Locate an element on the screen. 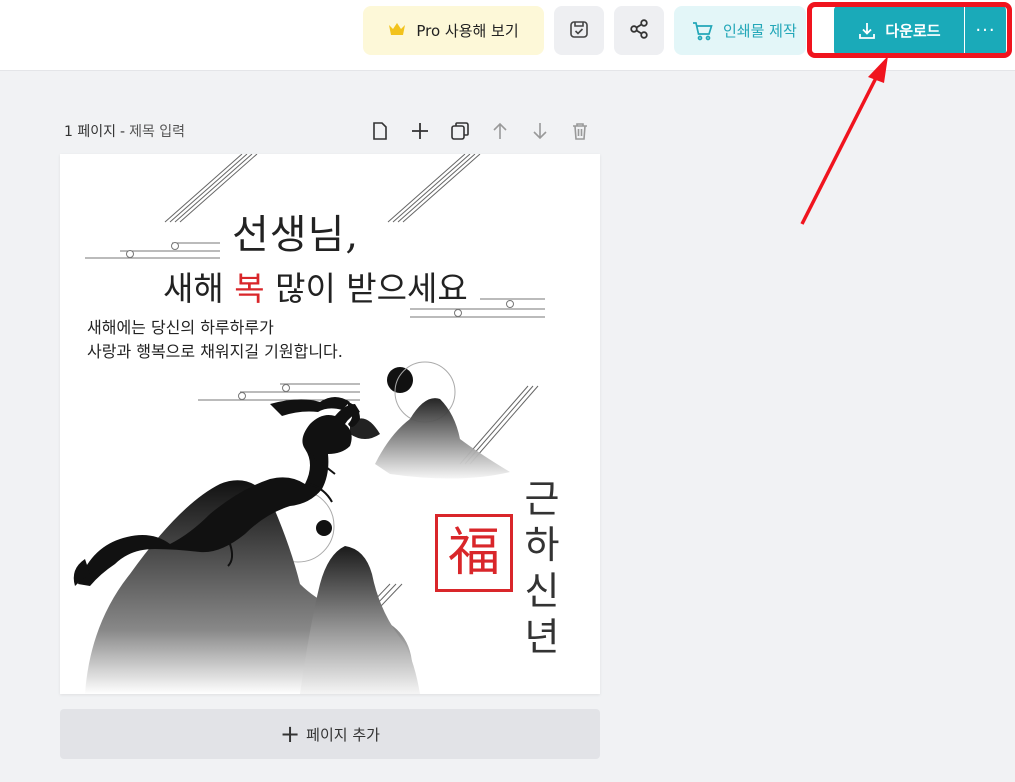  page-number-label: 1 페이지 - is located at coordinates (95, 132).